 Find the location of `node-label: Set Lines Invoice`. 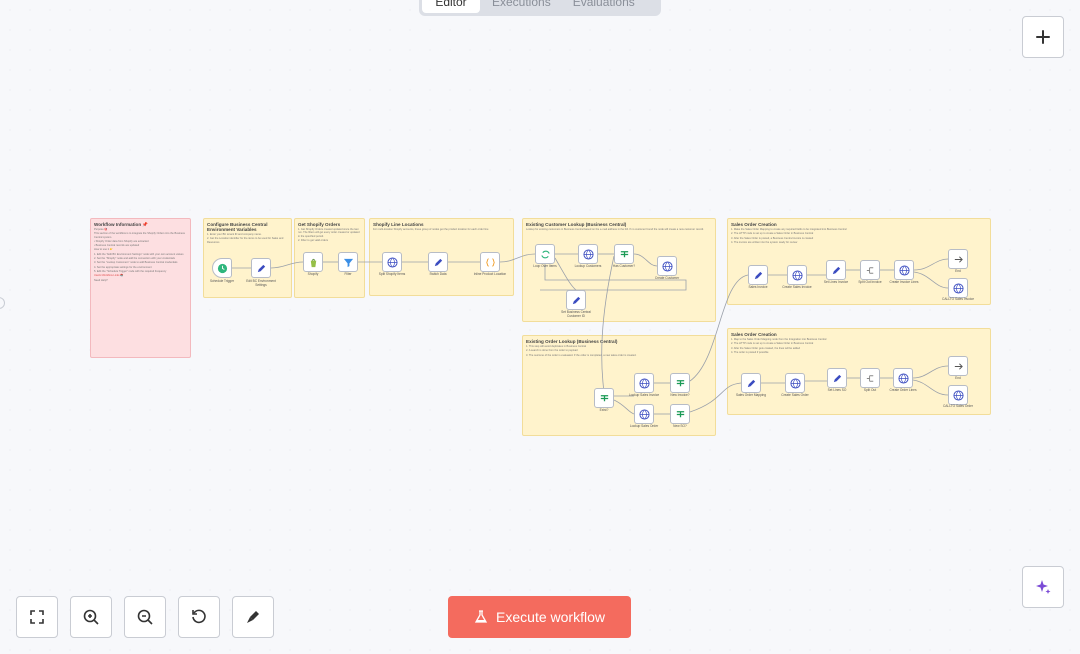

node-label: Set Lines Invoice is located at coordinates (836, 282).